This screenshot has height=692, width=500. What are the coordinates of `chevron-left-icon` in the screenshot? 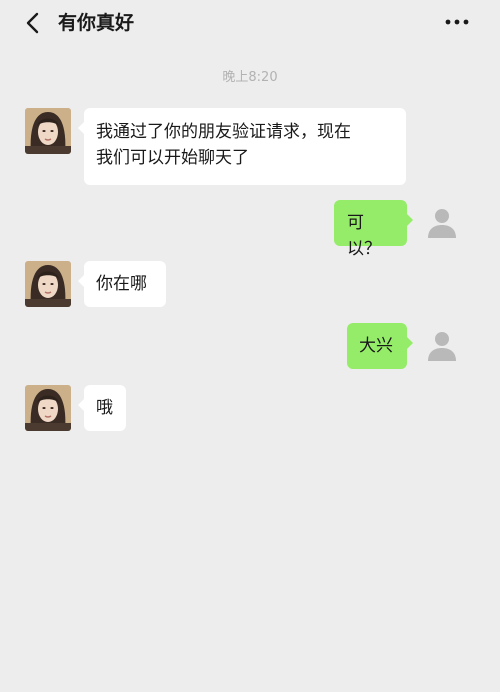 It's located at (32, 23).